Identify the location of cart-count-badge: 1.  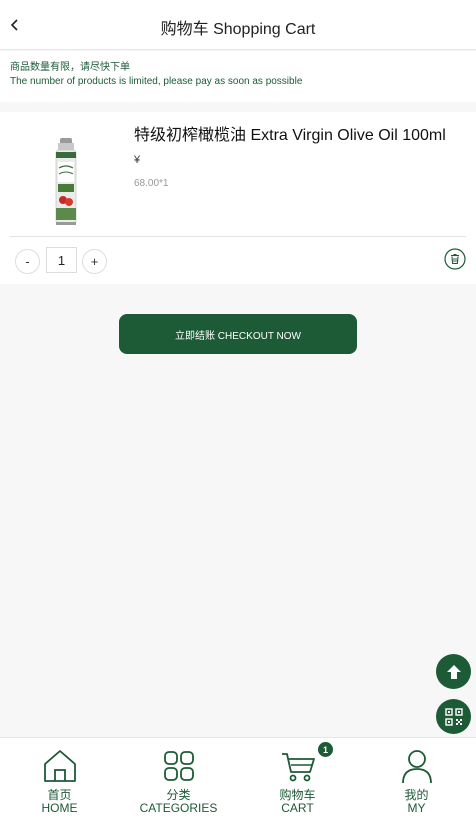
(325, 749).